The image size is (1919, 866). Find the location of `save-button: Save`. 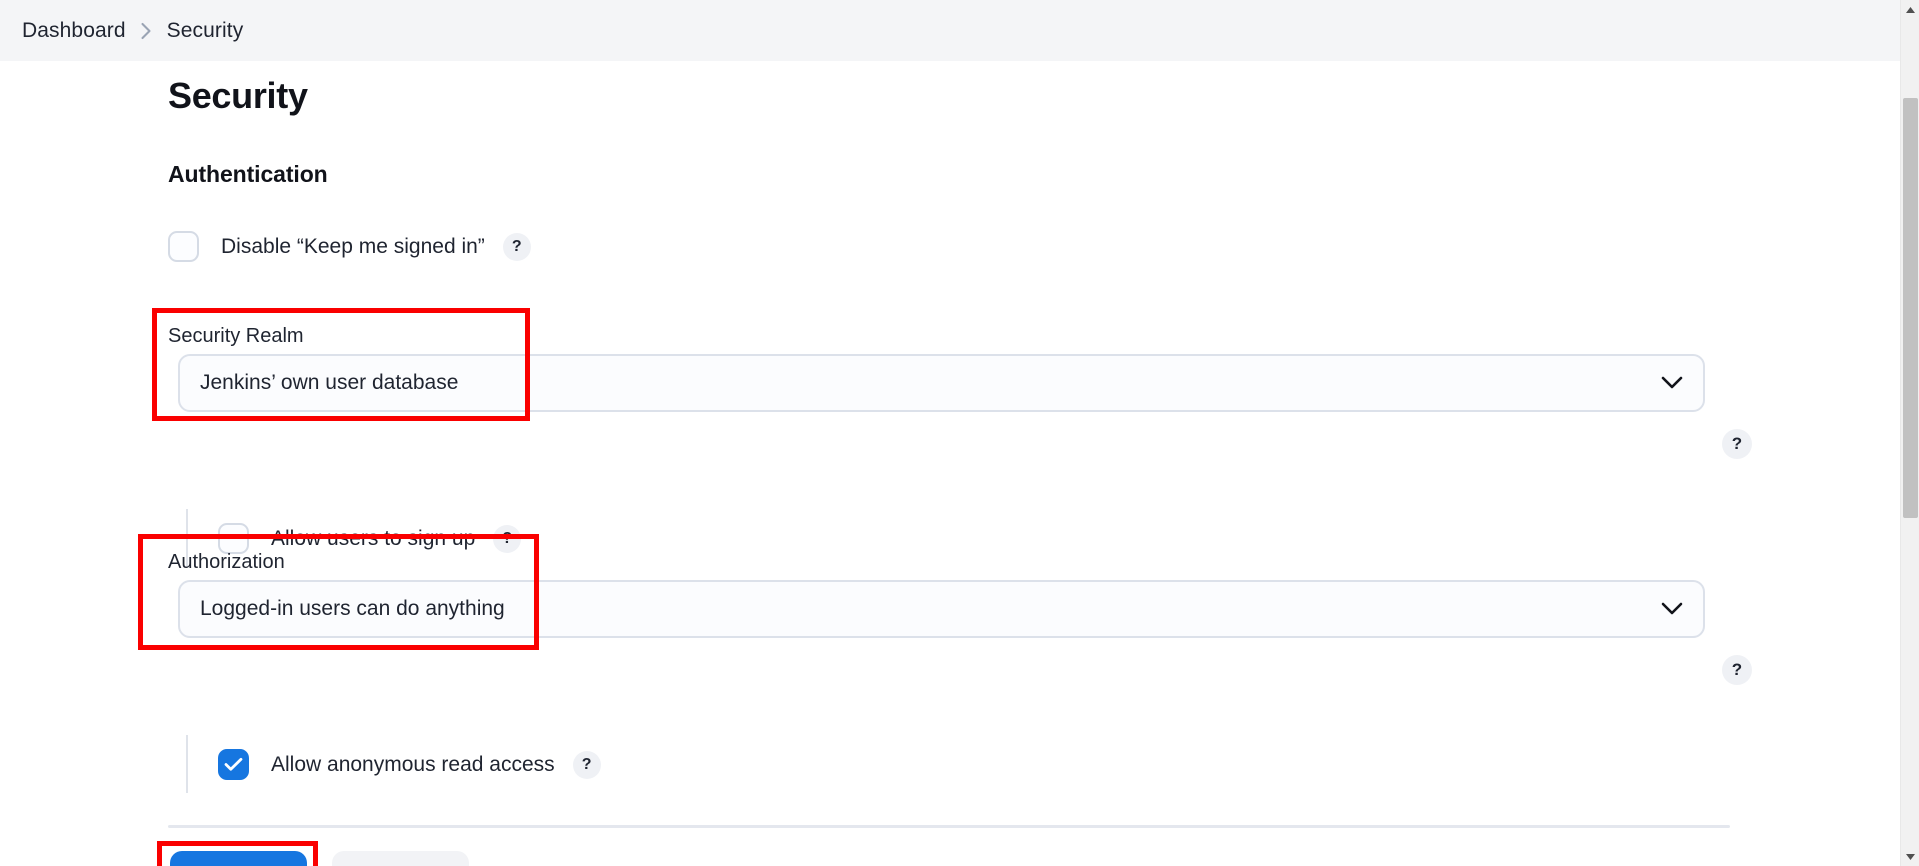

save-button: Save is located at coordinates (238, 858).